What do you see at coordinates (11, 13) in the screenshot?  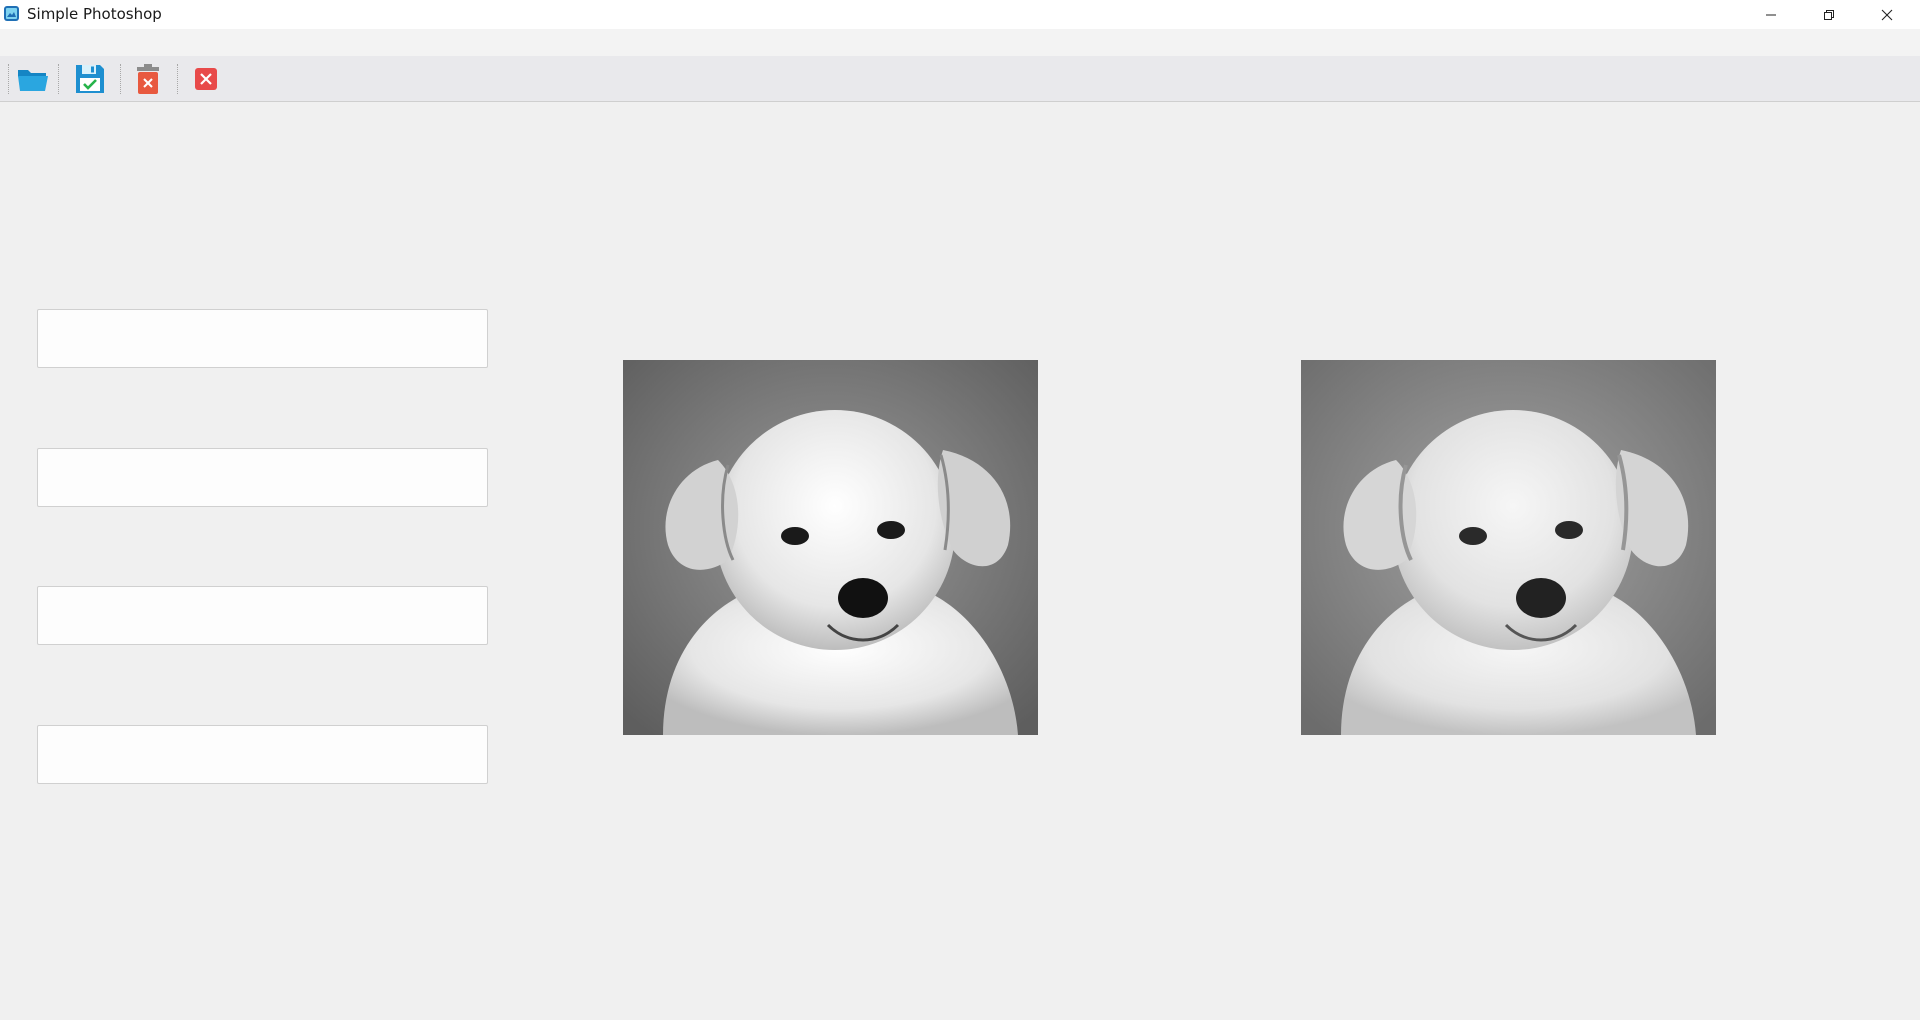 I see `app-icon` at bounding box center [11, 13].